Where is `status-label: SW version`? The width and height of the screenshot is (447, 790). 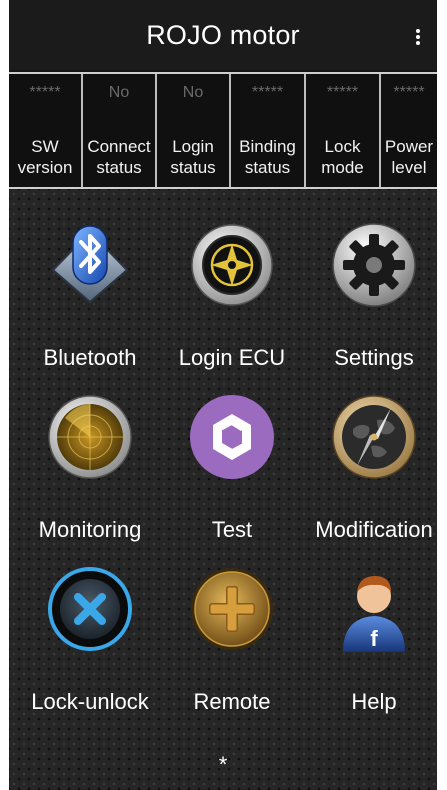 status-label: SW version is located at coordinates (45, 157).